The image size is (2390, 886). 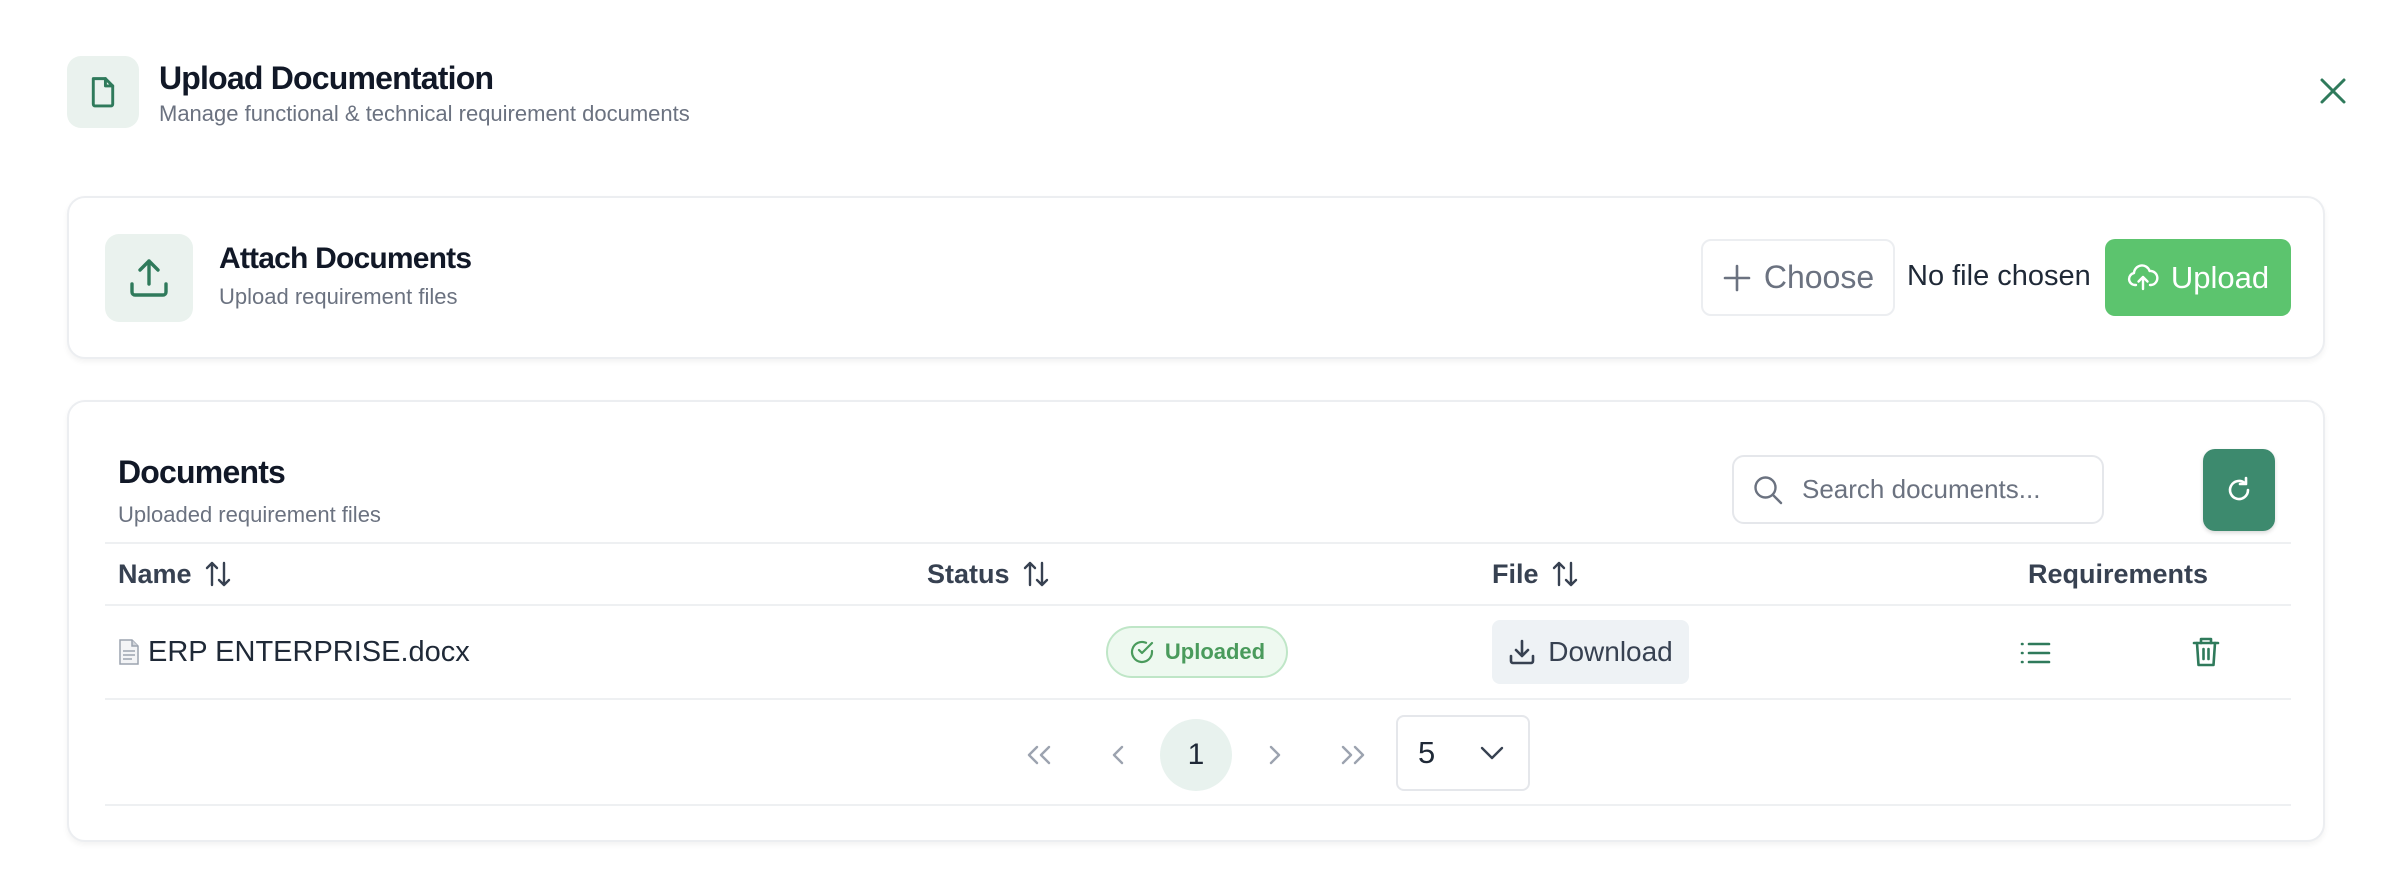 I want to click on attach-title: Attach Documents, so click(x=345, y=258).